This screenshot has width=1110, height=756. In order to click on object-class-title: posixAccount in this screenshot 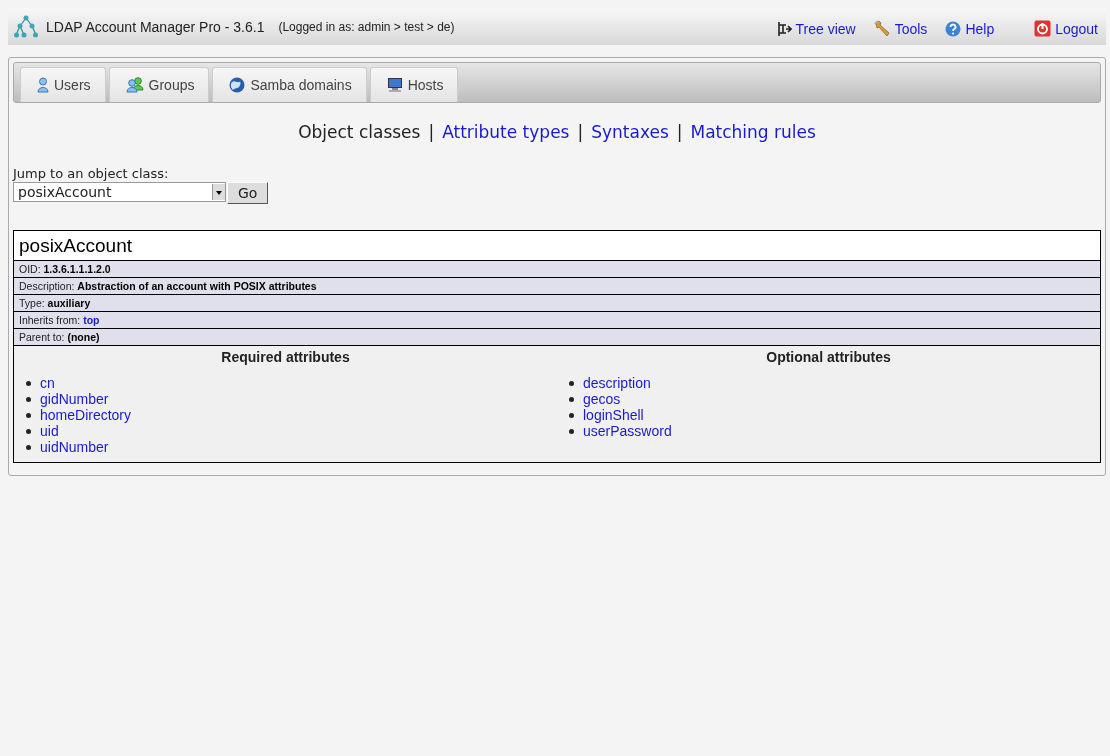, I will do `click(557, 246)`.